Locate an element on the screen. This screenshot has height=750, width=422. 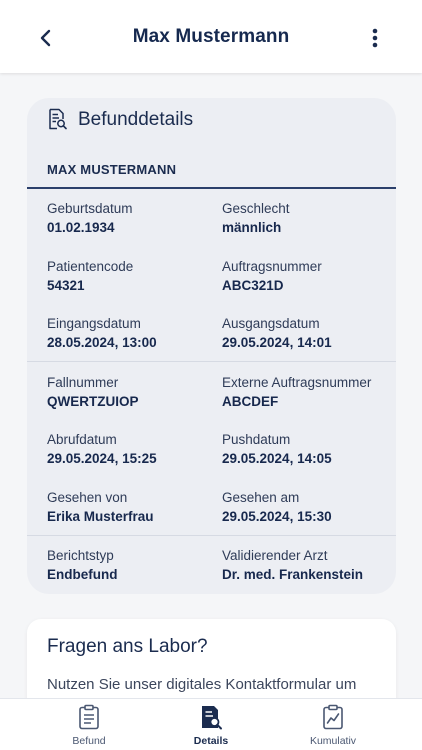
clipboard-chart-icon is located at coordinates (333, 717).